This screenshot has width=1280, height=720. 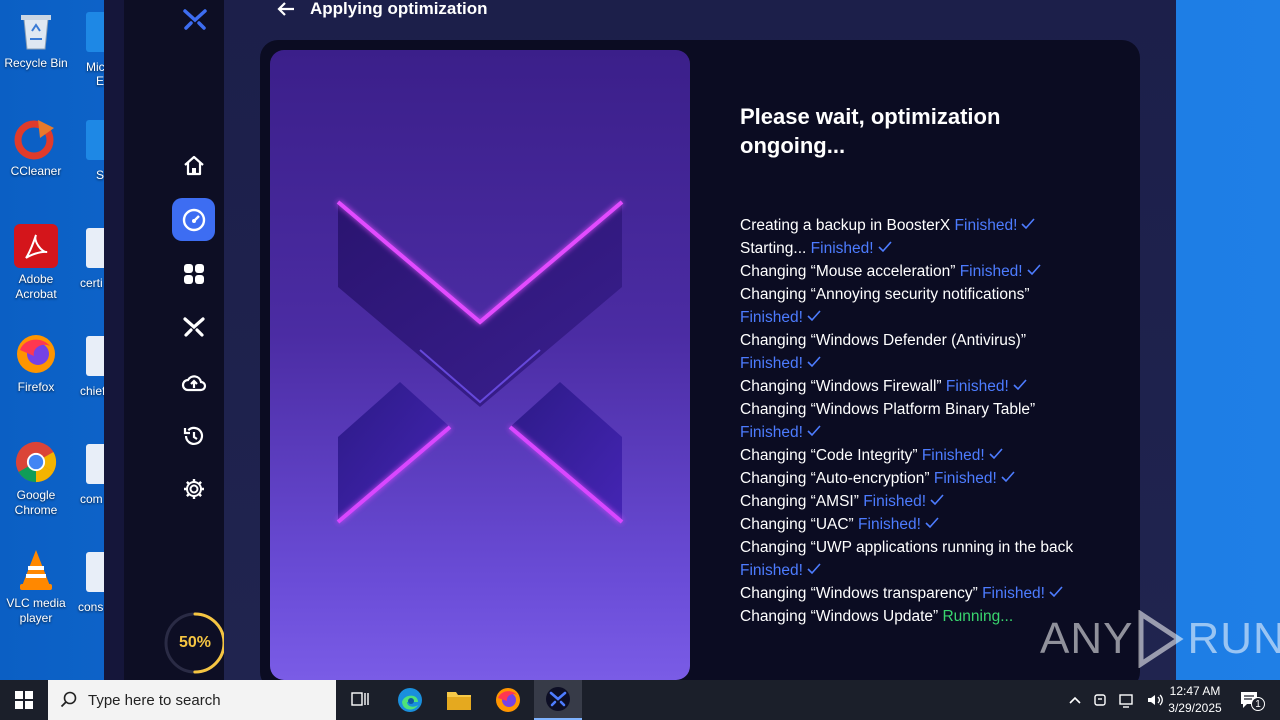 I want to click on folder-icon, so click(x=459, y=701).